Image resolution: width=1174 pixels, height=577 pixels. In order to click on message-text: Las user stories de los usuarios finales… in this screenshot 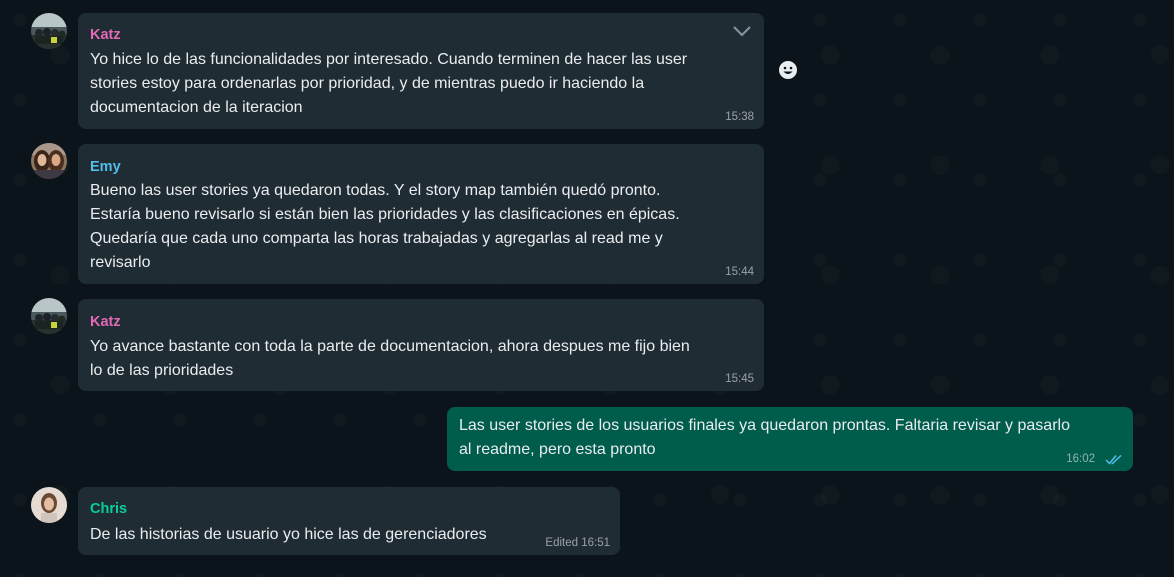, I will do `click(764, 437)`.